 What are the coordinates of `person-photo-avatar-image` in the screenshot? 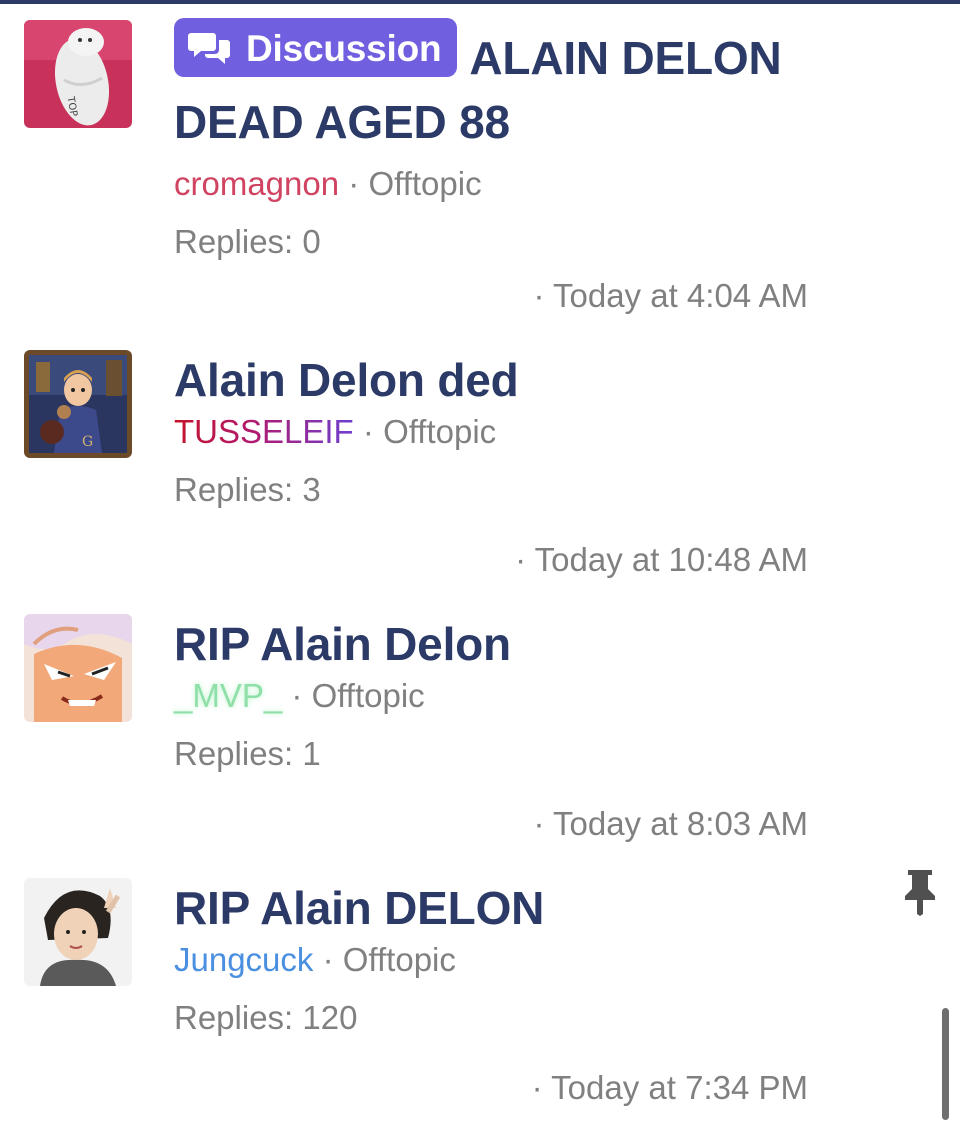 It's located at (78, 932).